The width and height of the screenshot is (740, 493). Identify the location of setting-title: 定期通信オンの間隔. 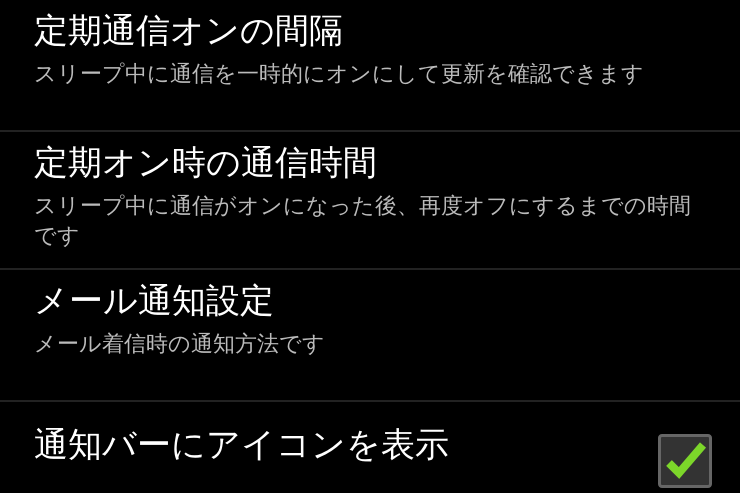
(189, 31).